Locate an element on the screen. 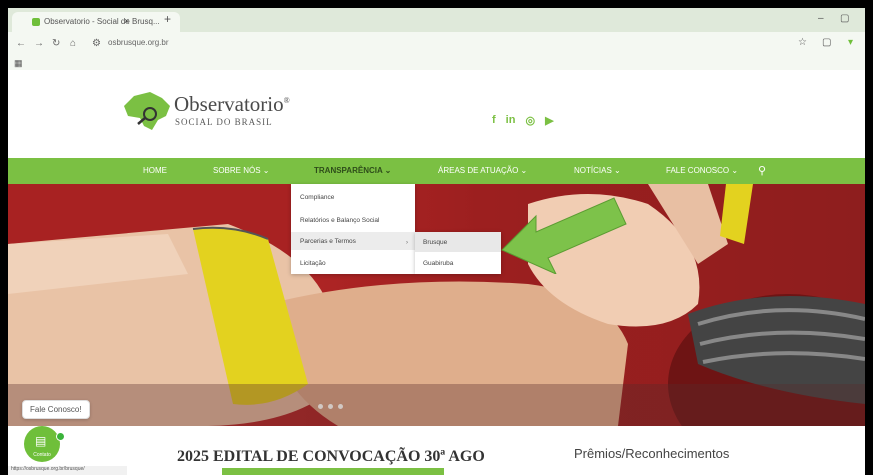 Image resolution: width=873 pixels, height=475 pixels. nav-transparencia: TRANSPARÊNCIA ⌄ is located at coordinates (352, 170).